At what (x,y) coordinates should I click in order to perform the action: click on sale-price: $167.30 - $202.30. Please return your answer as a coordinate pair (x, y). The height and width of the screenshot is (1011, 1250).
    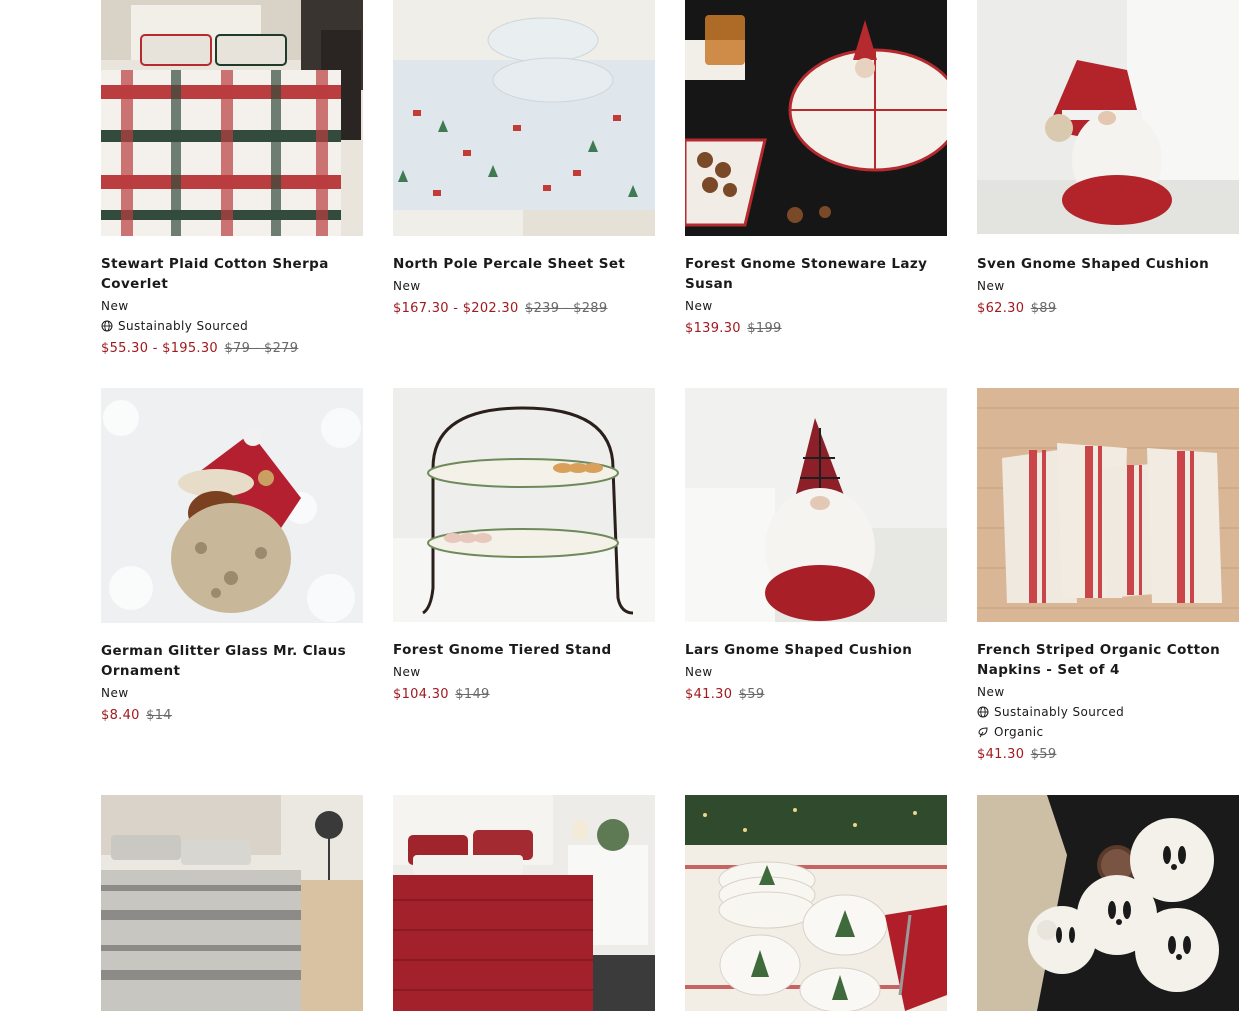
    Looking at the image, I should click on (456, 308).